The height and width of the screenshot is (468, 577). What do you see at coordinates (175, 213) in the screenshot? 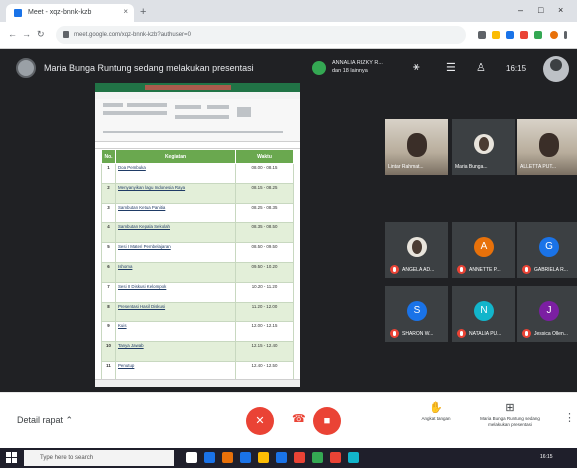
I see `cell-kegiatan: Sambutan Ketua Panitia` at bounding box center [175, 213].